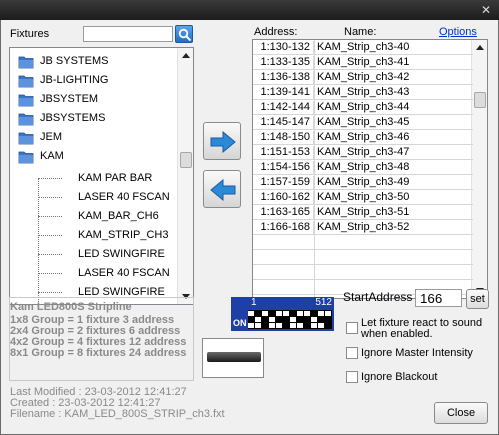 The image size is (499, 435). What do you see at coordinates (118, 216) in the screenshot?
I see `tree-fixture-label: KAM_BAR_CH6` at bounding box center [118, 216].